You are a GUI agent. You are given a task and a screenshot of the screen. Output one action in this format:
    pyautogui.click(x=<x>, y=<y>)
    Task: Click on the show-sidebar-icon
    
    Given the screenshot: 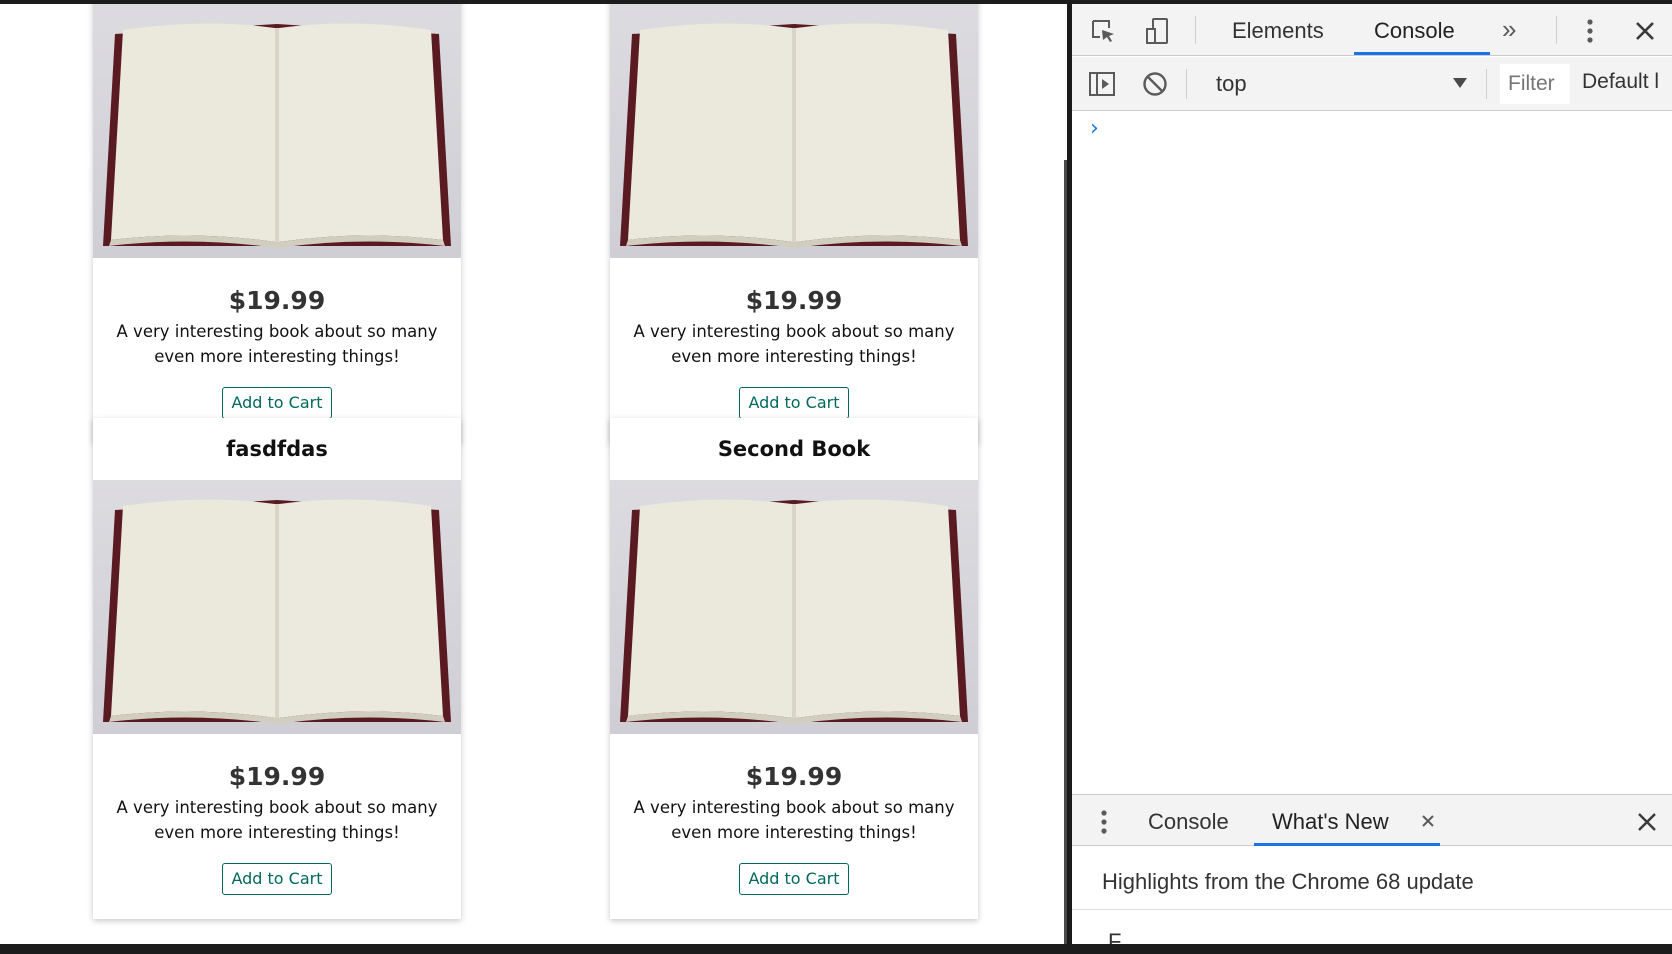 What is the action you would take?
    pyautogui.click(x=1102, y=84)
    